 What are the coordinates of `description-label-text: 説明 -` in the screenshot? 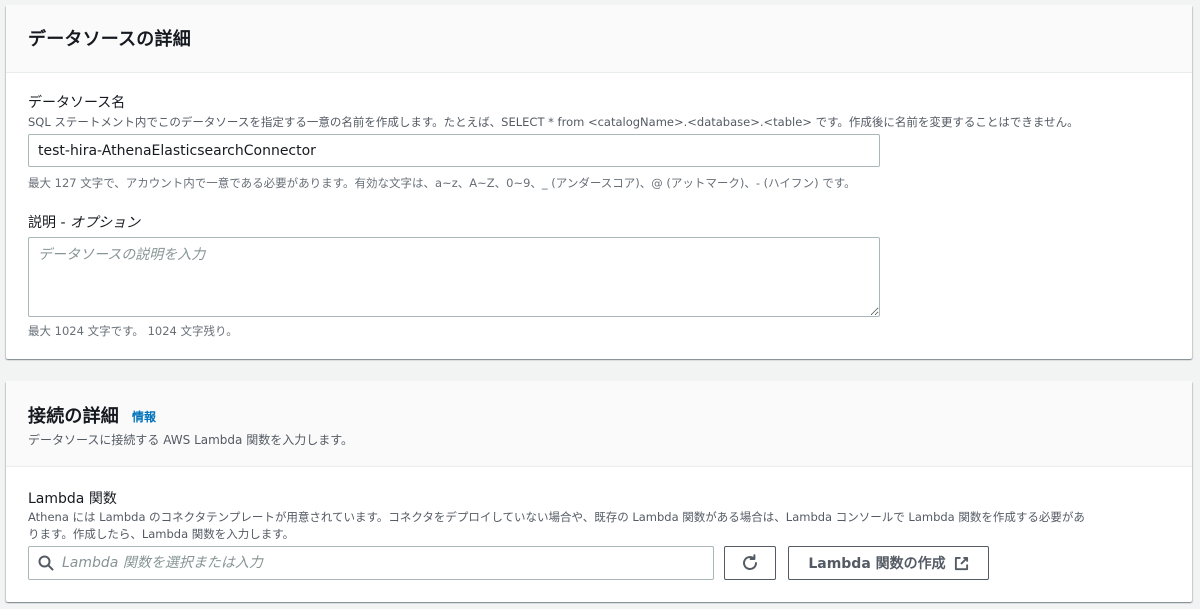 It's located at (49, 223).